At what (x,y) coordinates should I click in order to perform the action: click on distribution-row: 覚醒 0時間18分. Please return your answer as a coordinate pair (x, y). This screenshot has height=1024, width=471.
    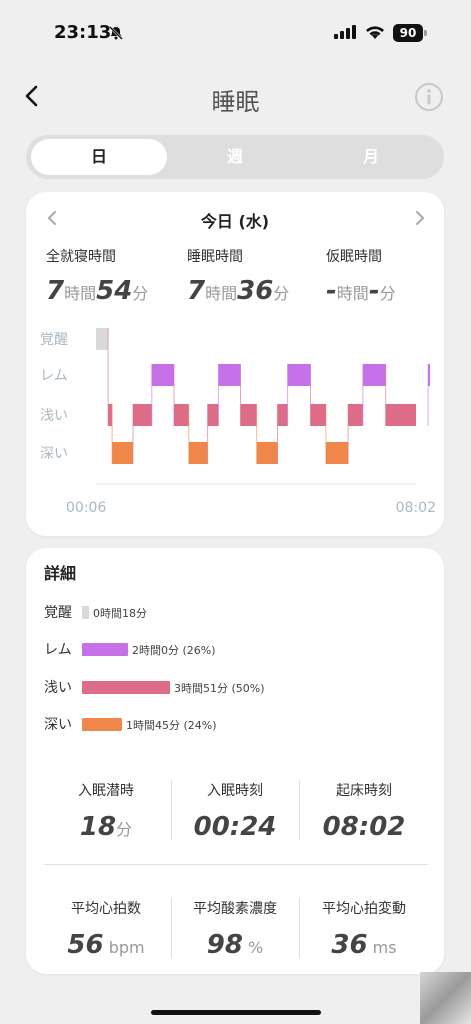
    Looking at the image, I should click on (234, 612).